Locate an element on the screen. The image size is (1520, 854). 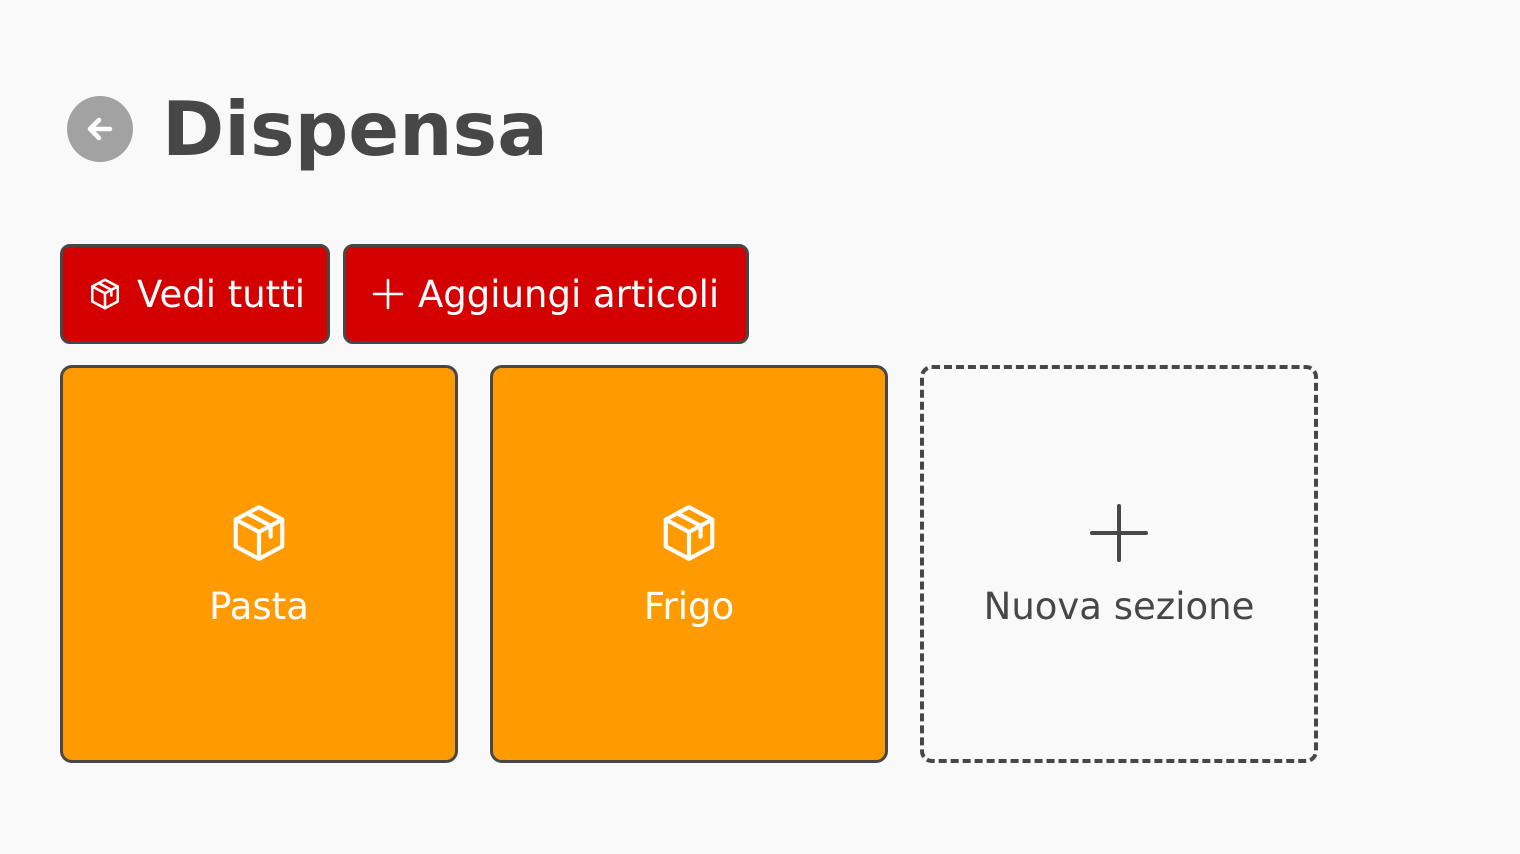
back-button is located at coordinates (100, 129).